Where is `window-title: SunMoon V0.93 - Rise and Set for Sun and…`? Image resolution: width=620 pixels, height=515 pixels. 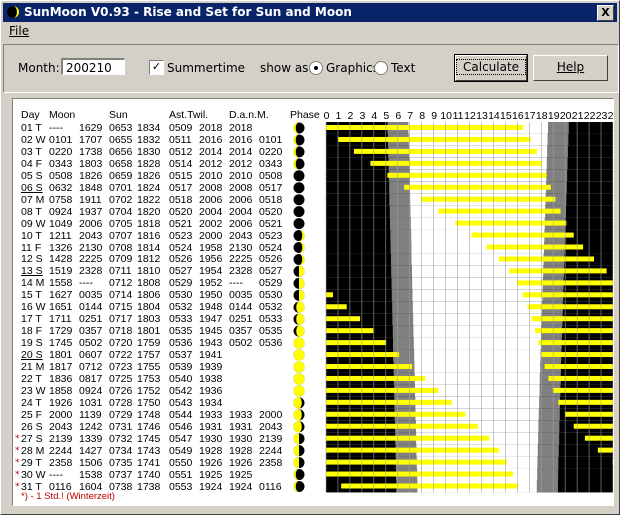 window-title: SunMoon V0.93 - Rise and Set for Sun and… is located at coordinates (188, 12).